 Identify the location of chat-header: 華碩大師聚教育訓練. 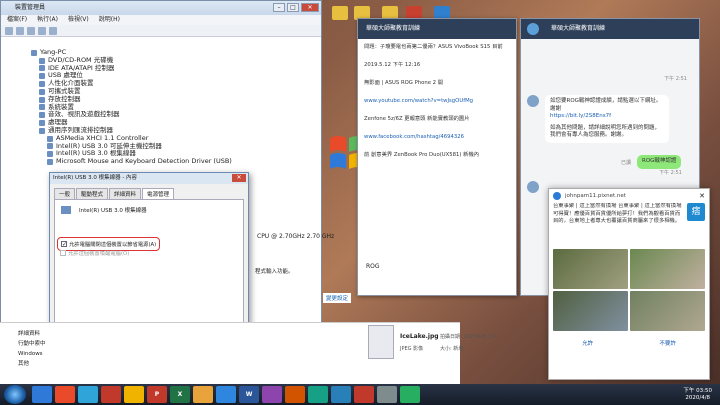
(437, 29).